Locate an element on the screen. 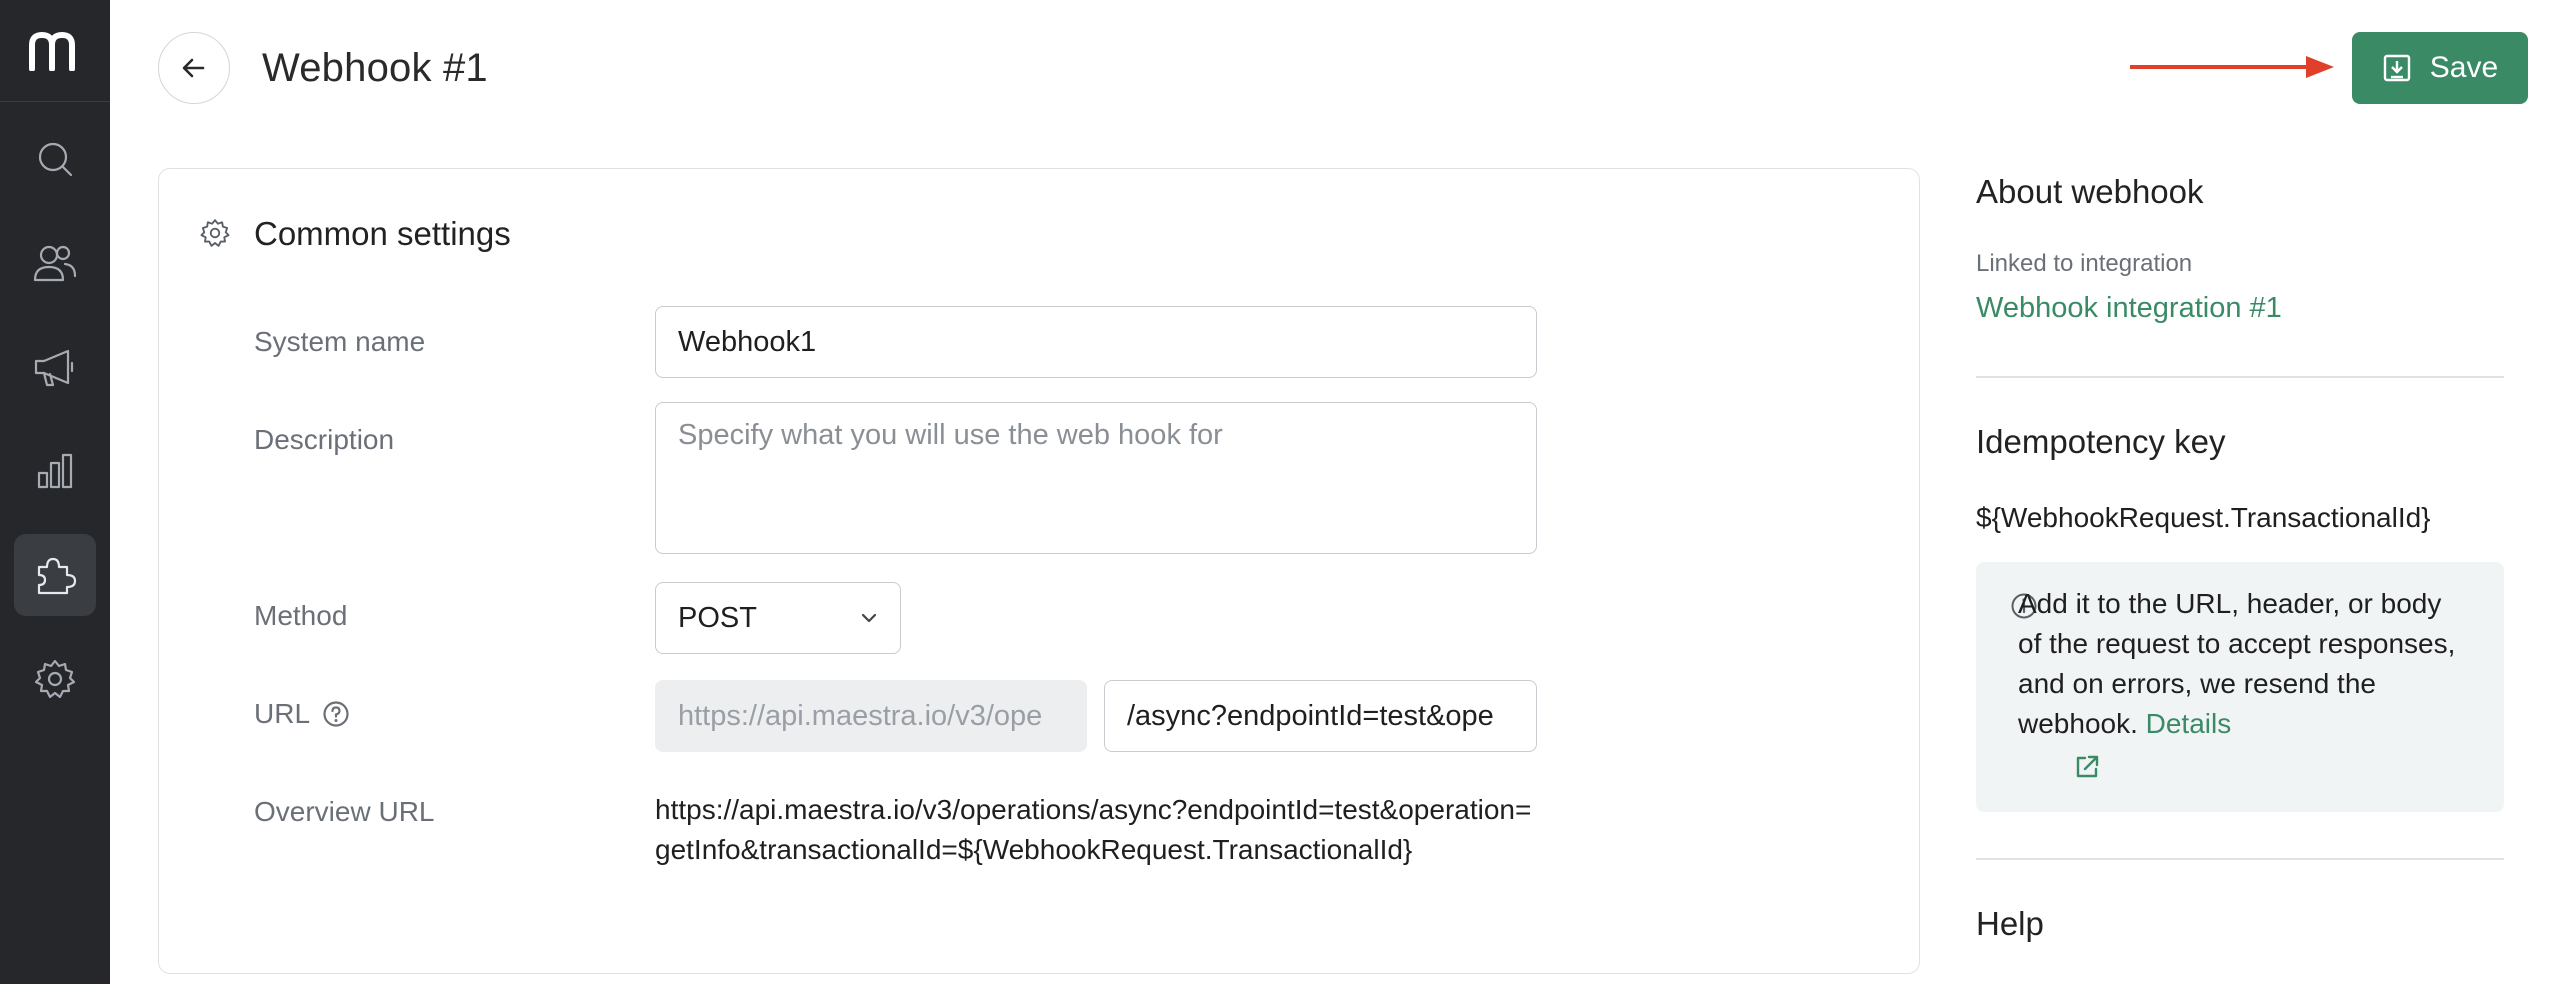 Image resolution: width=2574 pixels, height=984 pixels. url-base-input: https://api.maestra.io/v3/ope is located at coordinates (871, 716).